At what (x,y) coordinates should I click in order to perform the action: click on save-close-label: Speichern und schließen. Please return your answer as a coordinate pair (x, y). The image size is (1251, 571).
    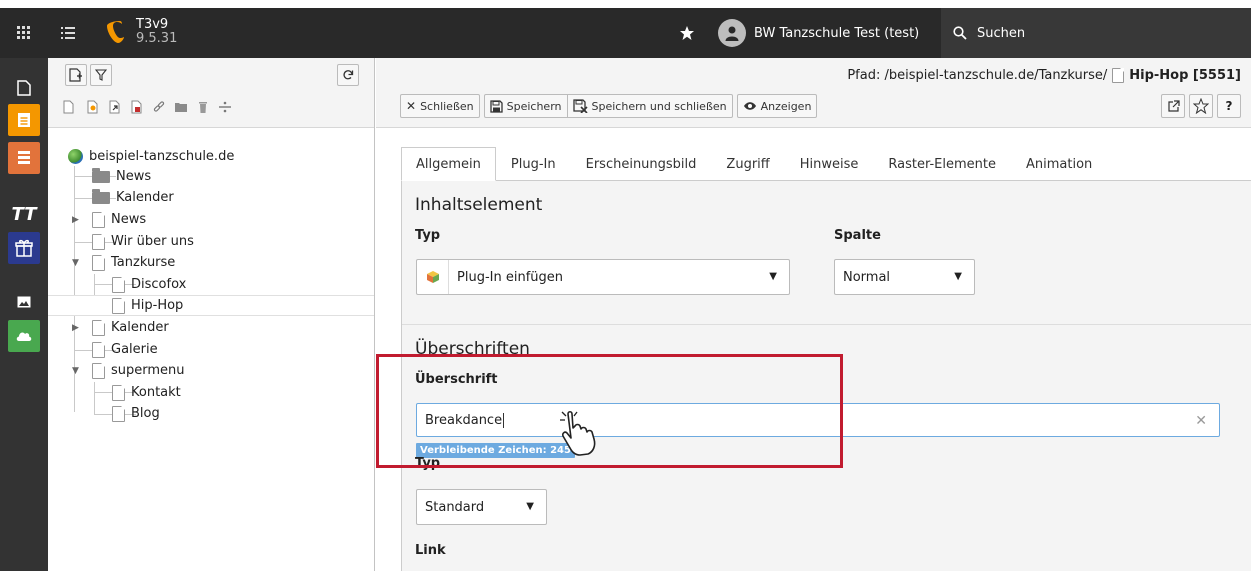
    Looking at the image, I should click on (659, 106).